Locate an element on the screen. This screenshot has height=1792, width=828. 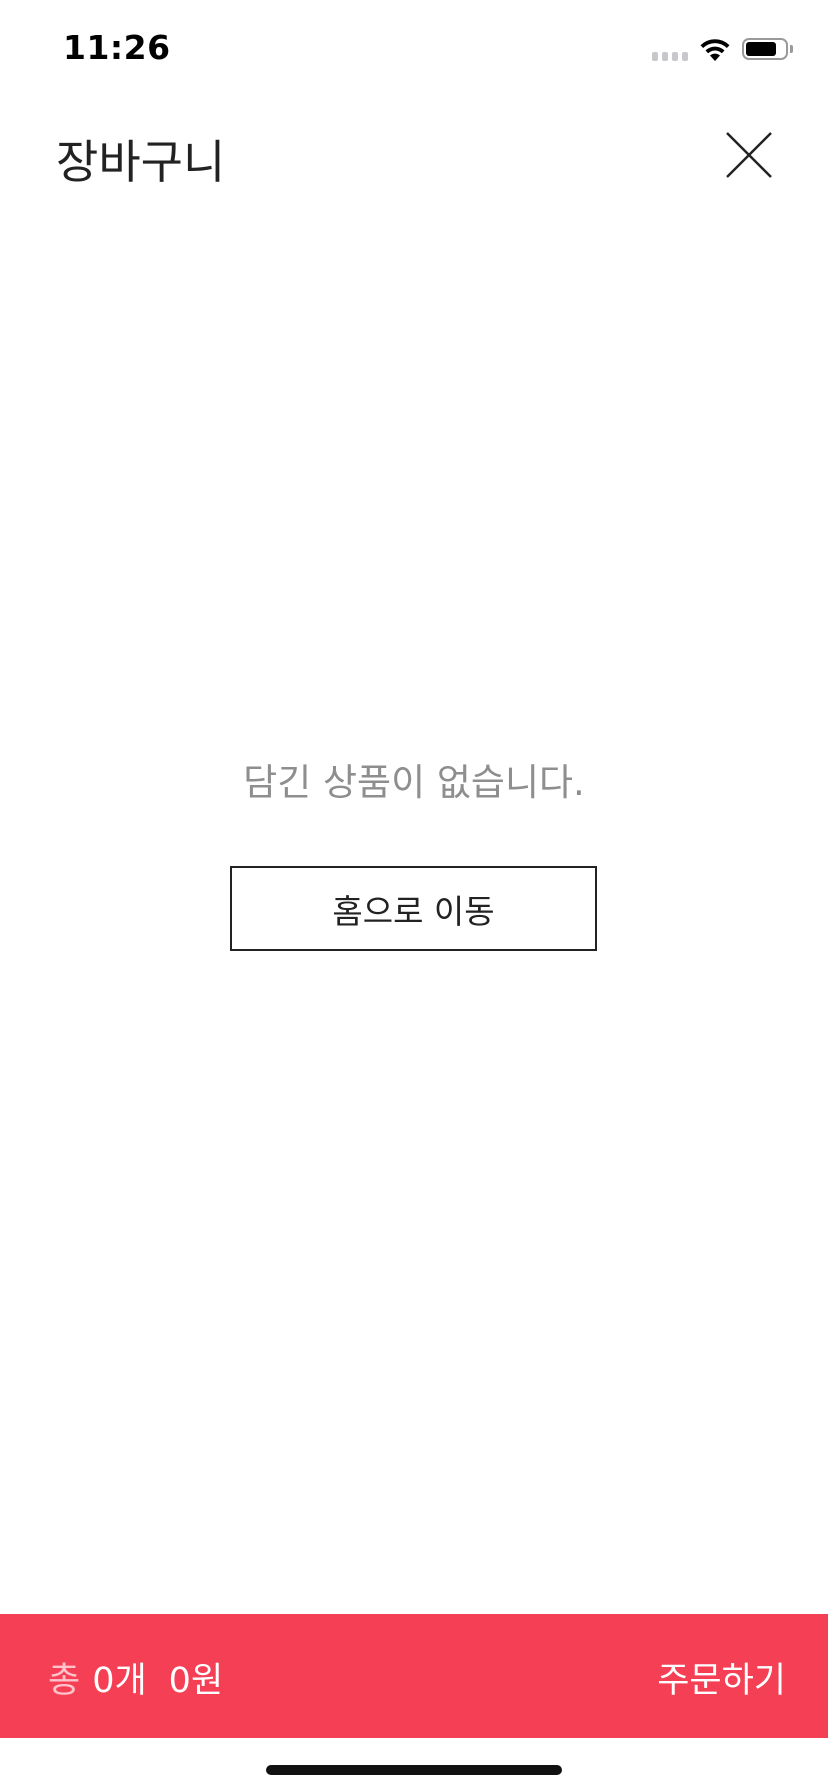
status-bar: 11:26 is located at coordinates (414, 50).